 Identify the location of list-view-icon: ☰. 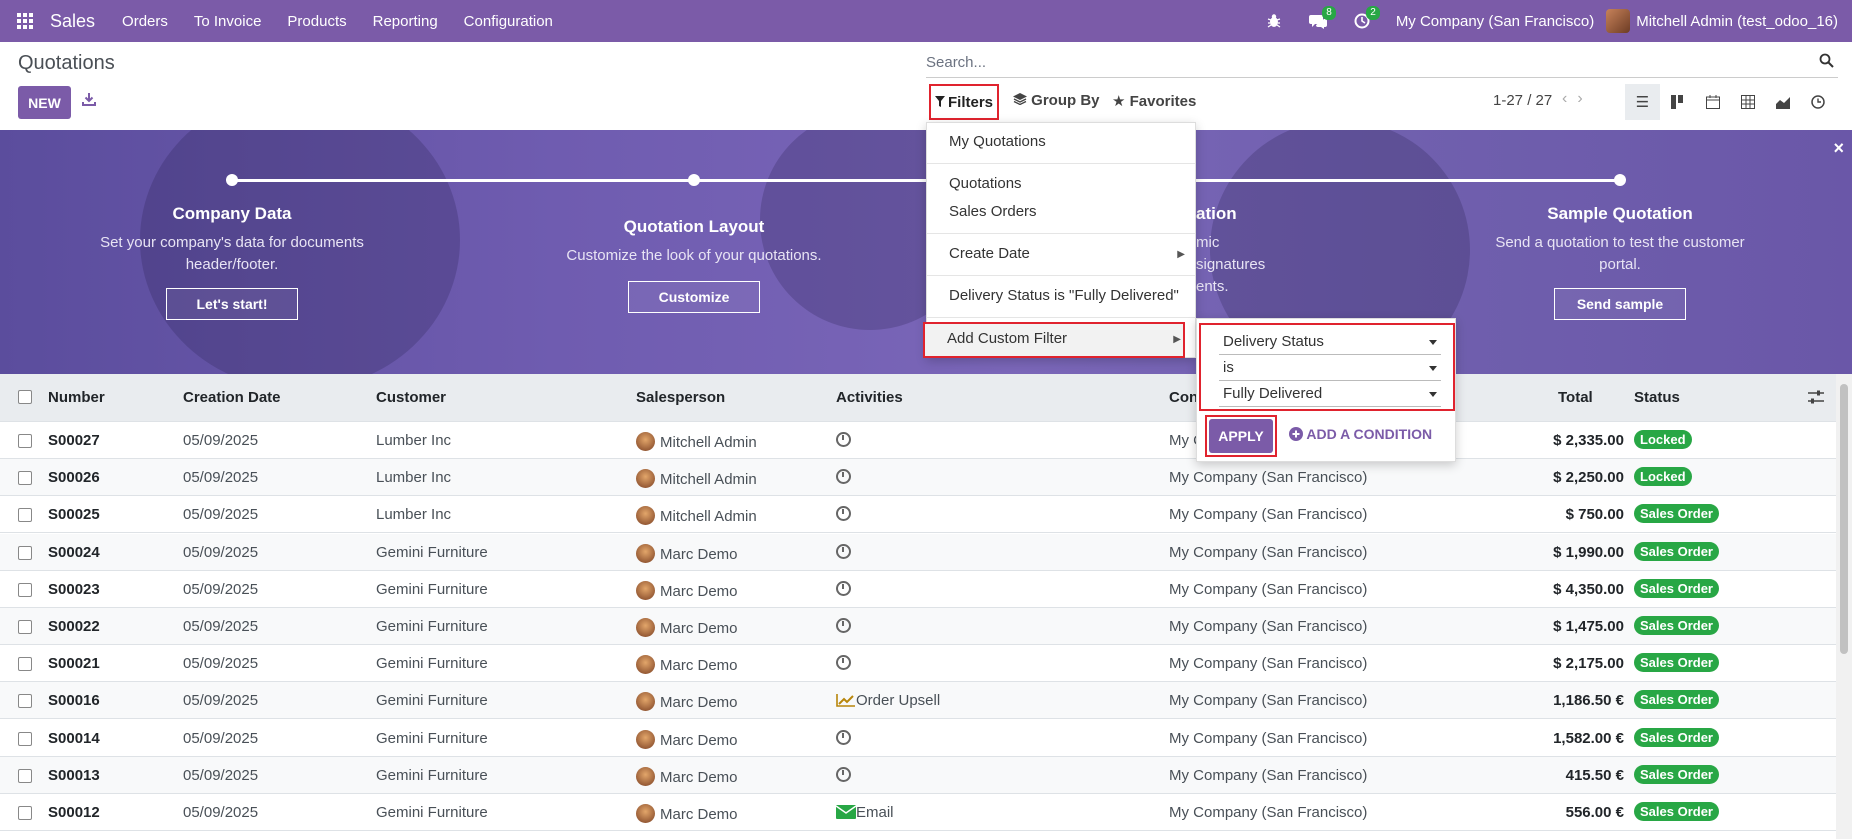
(1642, 102).